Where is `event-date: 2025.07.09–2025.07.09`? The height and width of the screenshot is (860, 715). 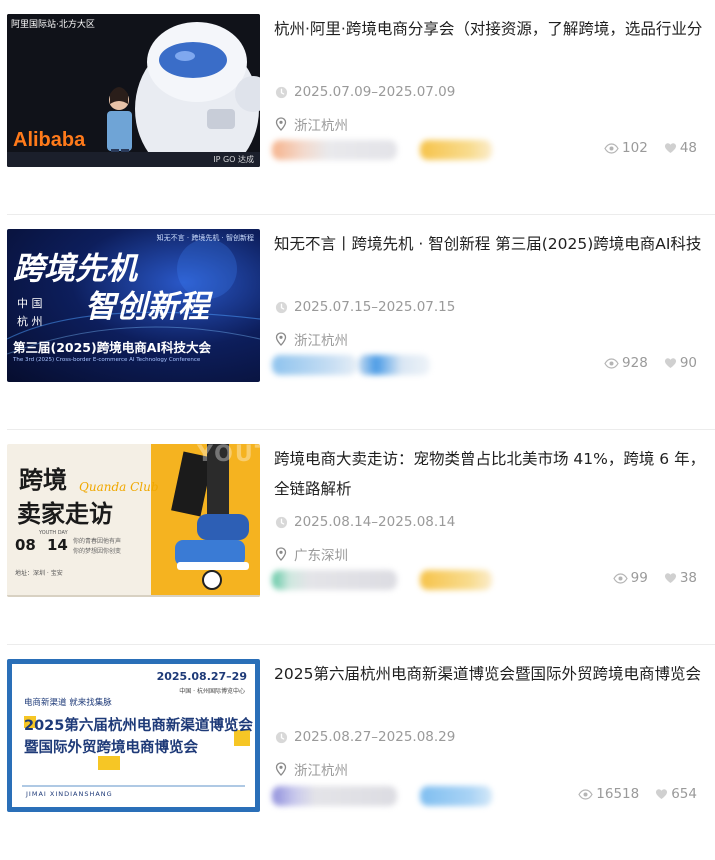
event-date: 2025.07.09–2025.07.09 is located at coordinates (364, 92).